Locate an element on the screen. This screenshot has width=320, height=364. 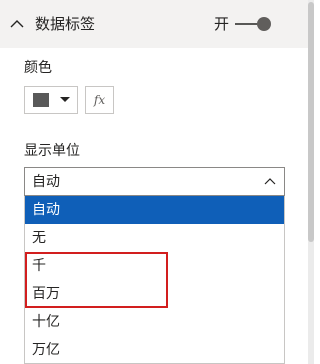
dropdown-option-thousands: 千 is located at coordinates (154, 266).